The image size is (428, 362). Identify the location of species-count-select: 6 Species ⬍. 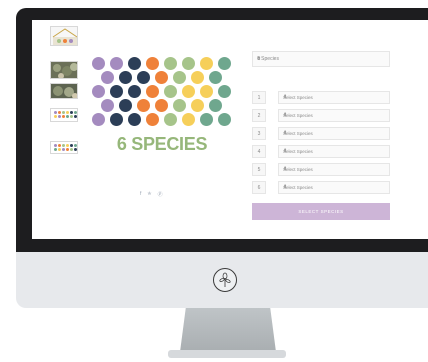
(321, 59).